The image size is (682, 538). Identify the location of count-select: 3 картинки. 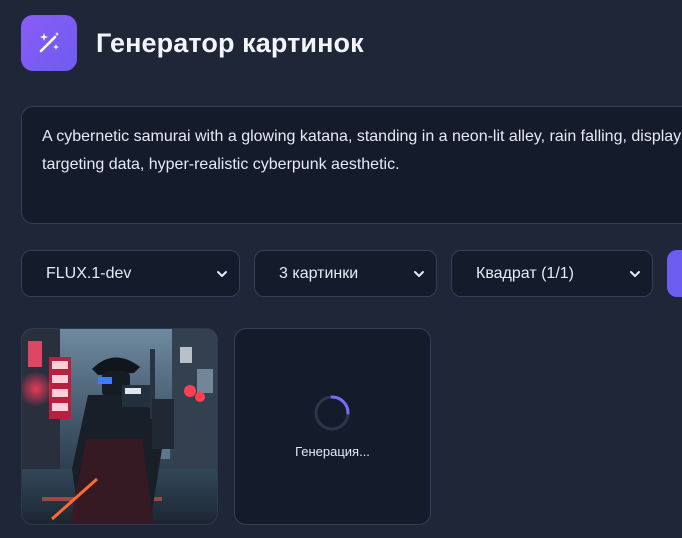
(345, 273).